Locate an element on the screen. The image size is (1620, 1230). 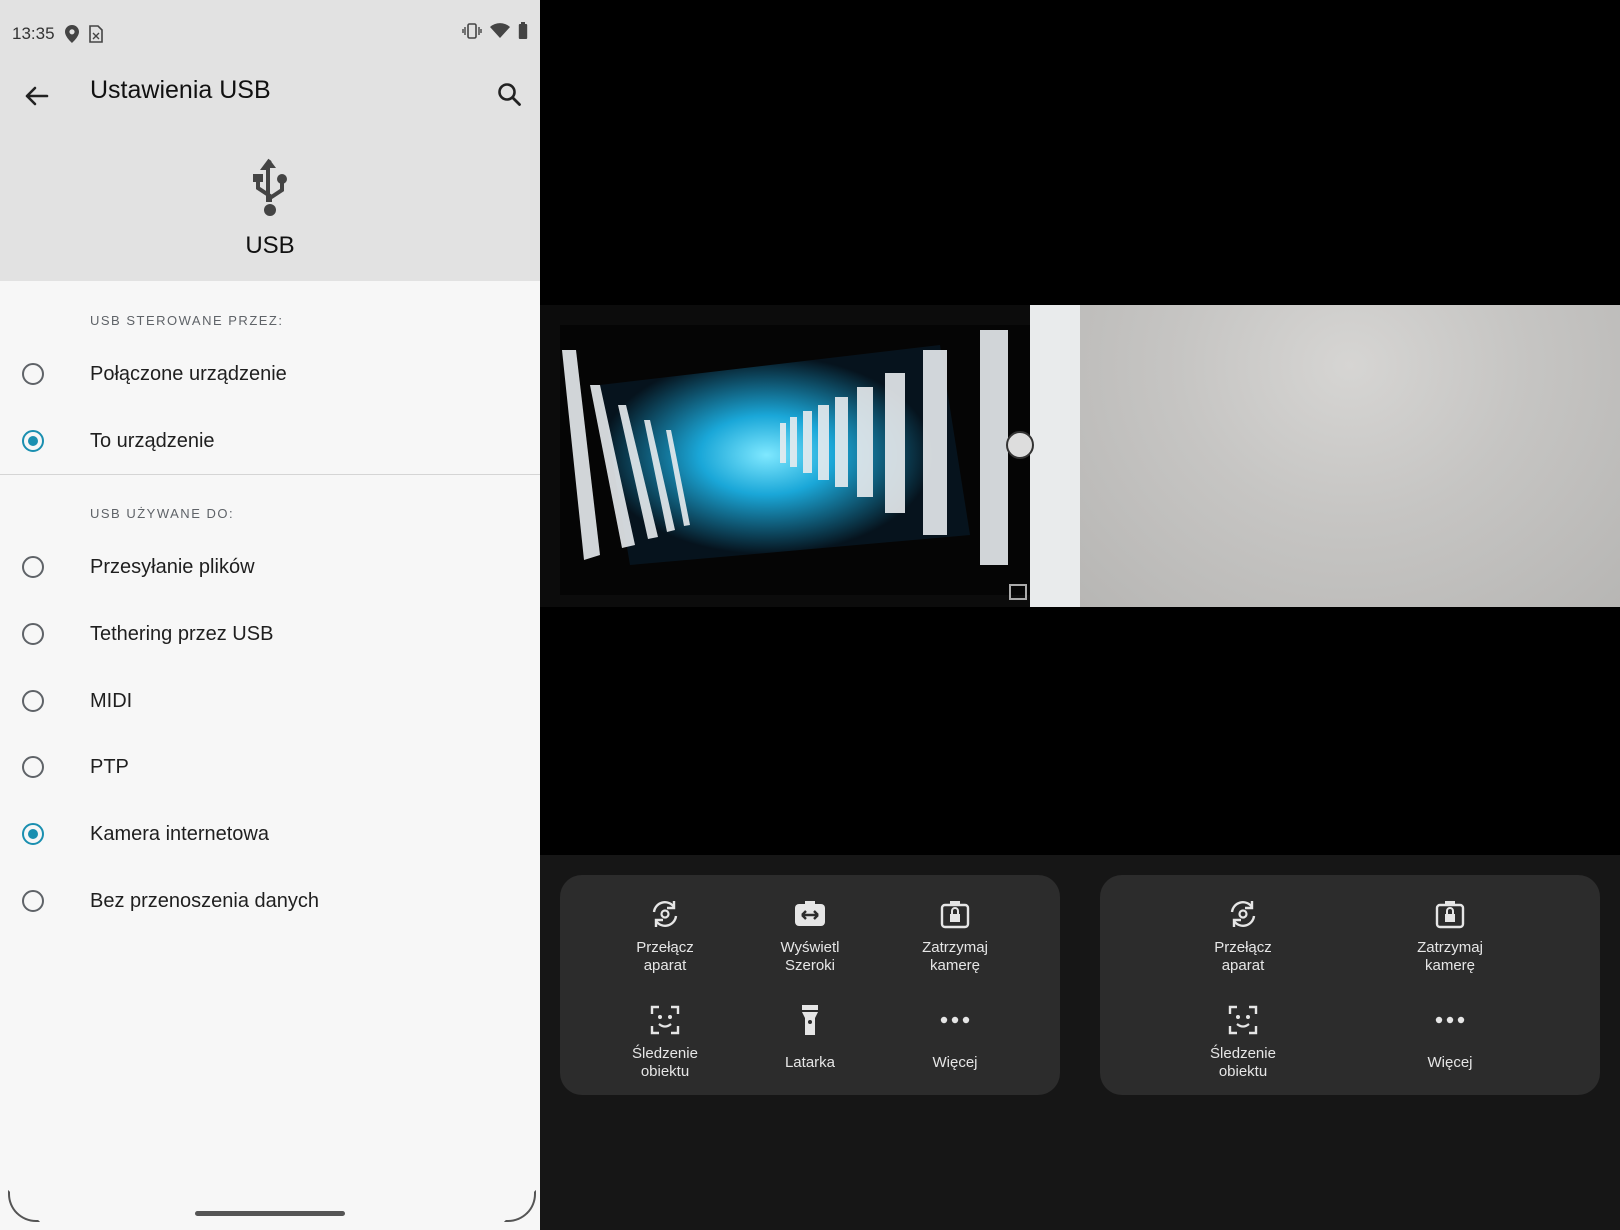
option-no-data-transfer: Bez przenoszenia danych is located at coordinates (270, 901).